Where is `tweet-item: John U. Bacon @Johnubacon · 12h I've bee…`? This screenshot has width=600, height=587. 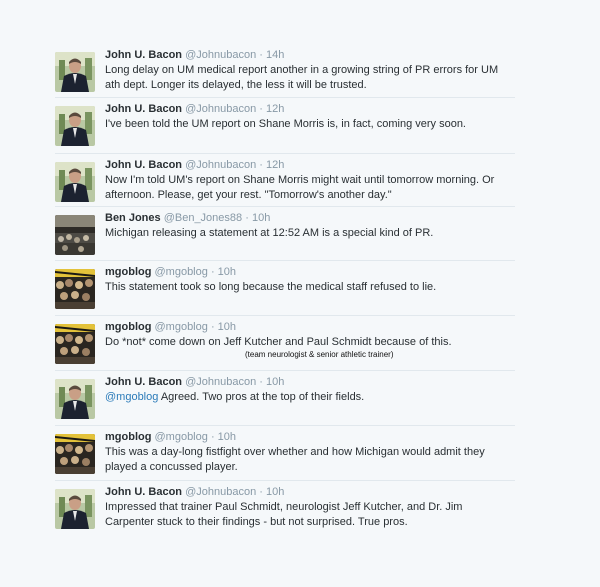 tweet-item: John U. Bacon @Johnubacon · 12h I've bee… is located at coordinates (285, 126).